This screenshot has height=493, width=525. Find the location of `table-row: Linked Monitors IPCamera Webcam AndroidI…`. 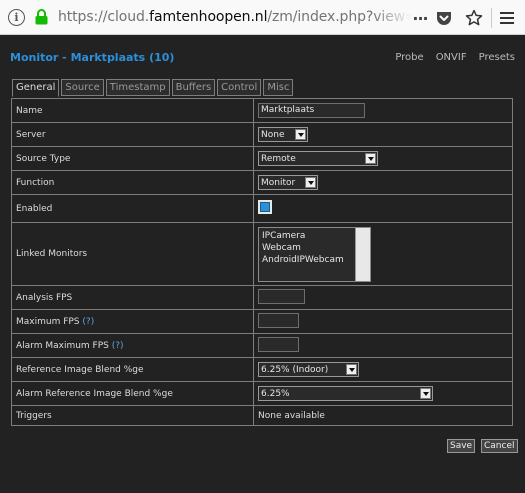

table-row: Linked Monitors IPCamera Webcam AndroidI… is located at coordinates (262, 254).